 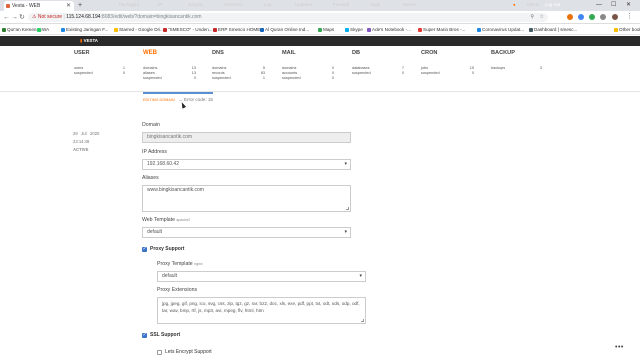 I want to click on bookmark-label: Skype, so click(x=356, y=29).